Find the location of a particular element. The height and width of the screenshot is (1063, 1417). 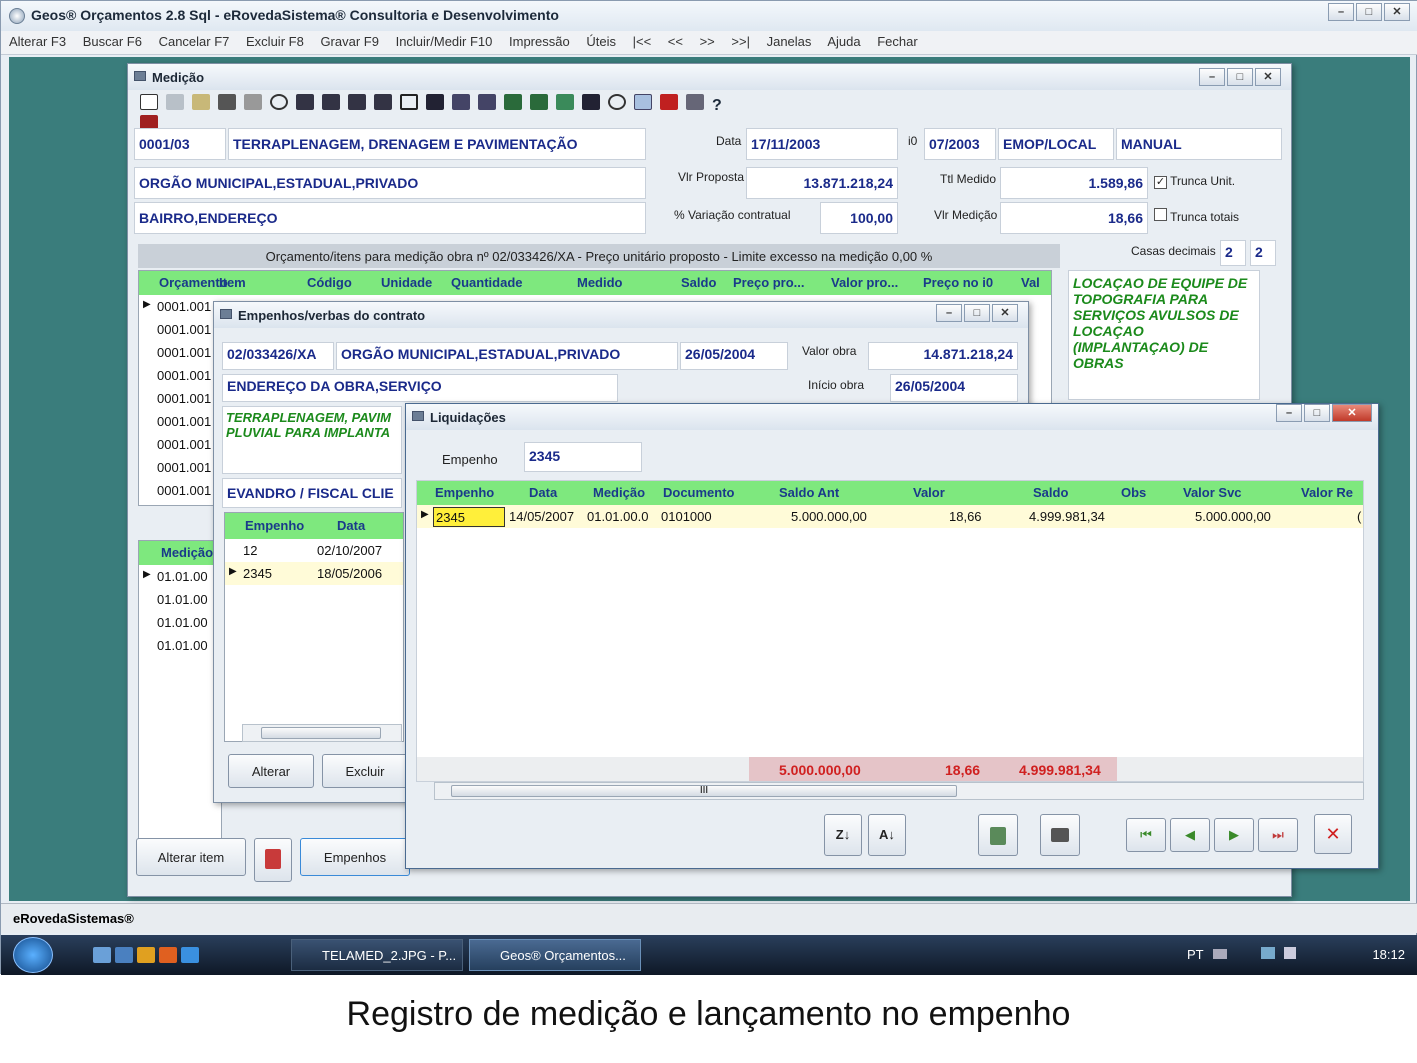

sort-desc-button: Z↓ is located at coordinates (843, 835).